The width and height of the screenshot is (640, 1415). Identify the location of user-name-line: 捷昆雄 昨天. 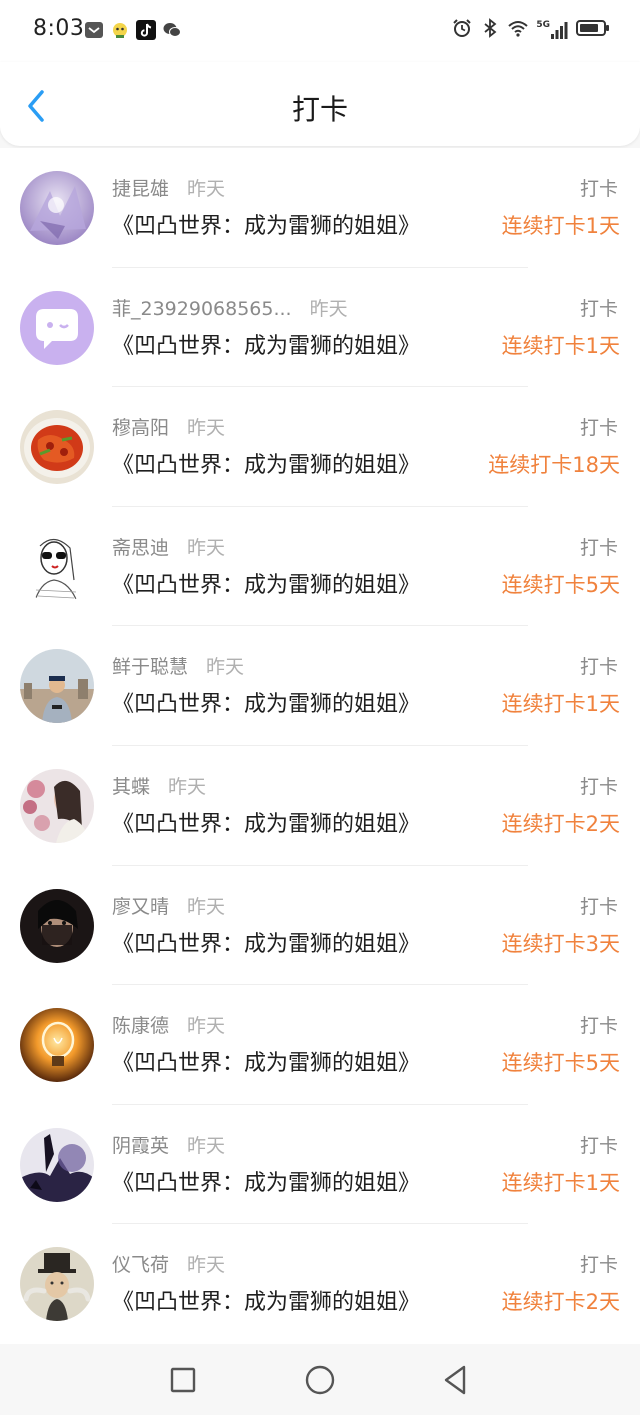
(168, 187).